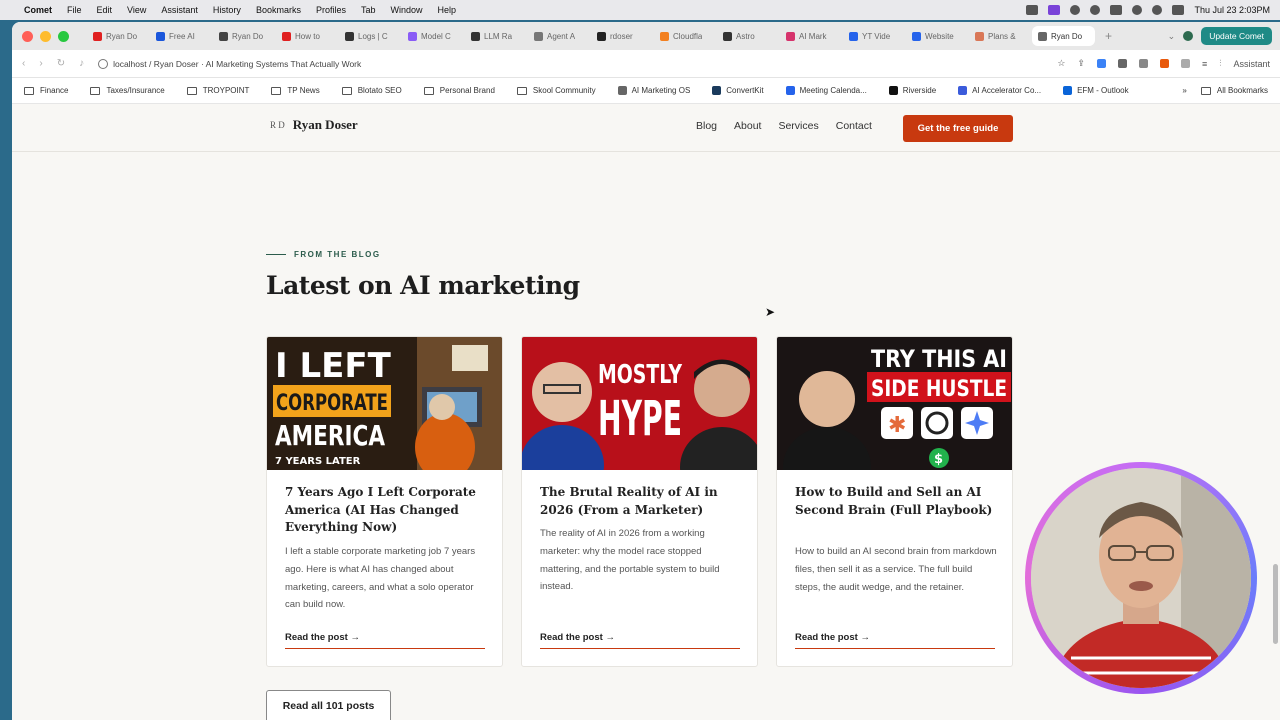 The width and height of the screenshot is (1280, 720). I want to click on menu-app: Comet, so click(38, 10).